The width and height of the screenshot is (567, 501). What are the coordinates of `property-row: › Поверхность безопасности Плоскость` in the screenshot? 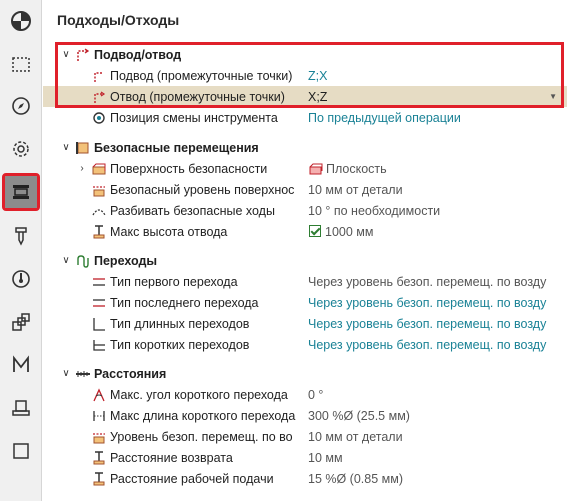 It's located at (305, 168).